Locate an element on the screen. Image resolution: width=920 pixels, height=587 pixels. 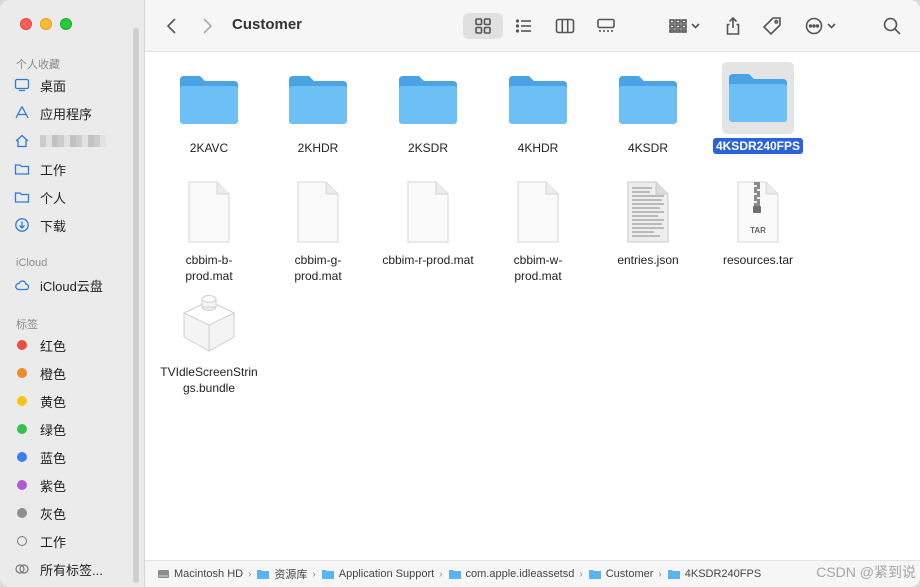
search-button is located at coordinates (892, 26).